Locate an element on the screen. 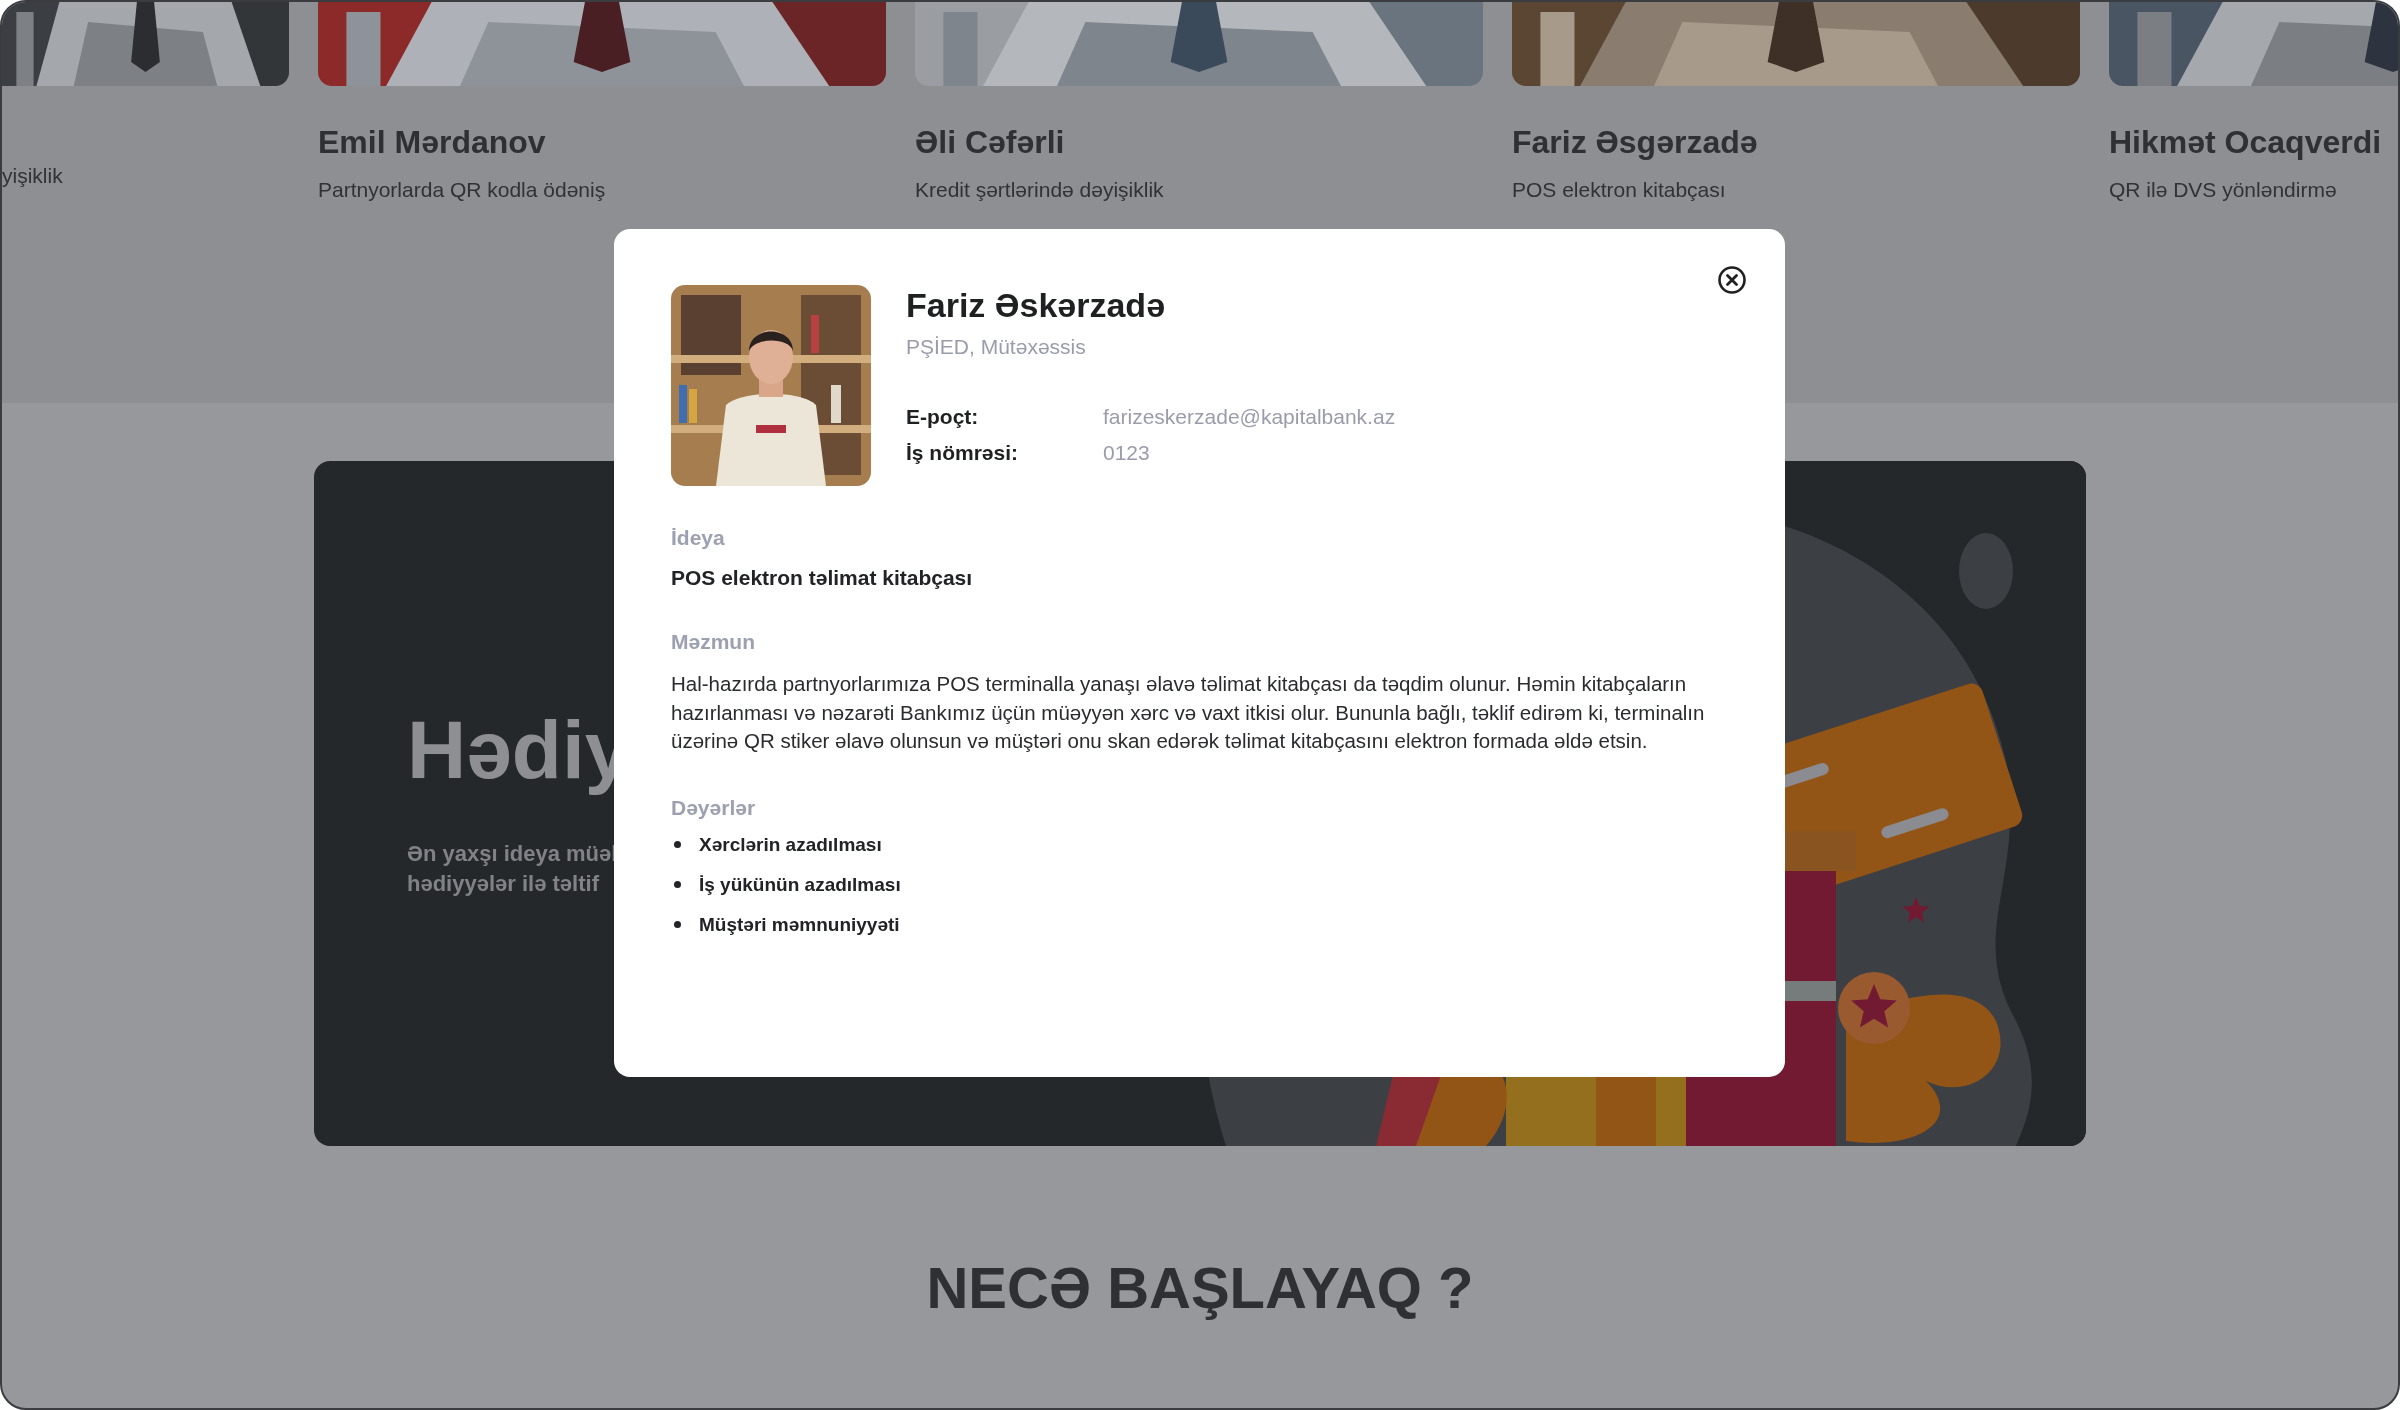 The image size is (2400, 1410). person-name: Hikmət Ocaqverdi is located at coordinates (2253, 142).